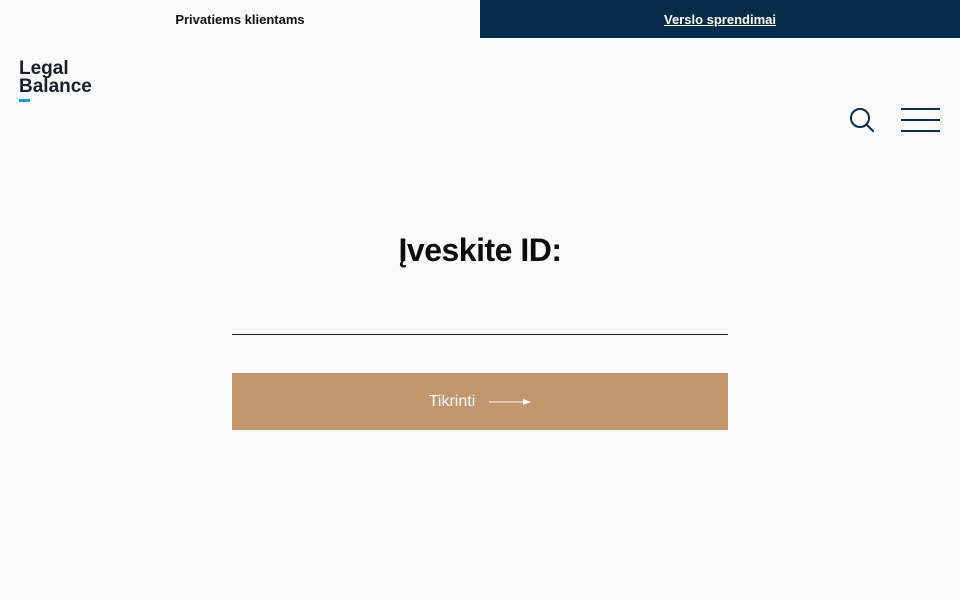 This screenshot has width=960, height=600. What do you see at coordinates (720, 19) in the screenshot?
I see `tab-business-solutions: Verslo sprendimai` at bounding box center [720, 19].